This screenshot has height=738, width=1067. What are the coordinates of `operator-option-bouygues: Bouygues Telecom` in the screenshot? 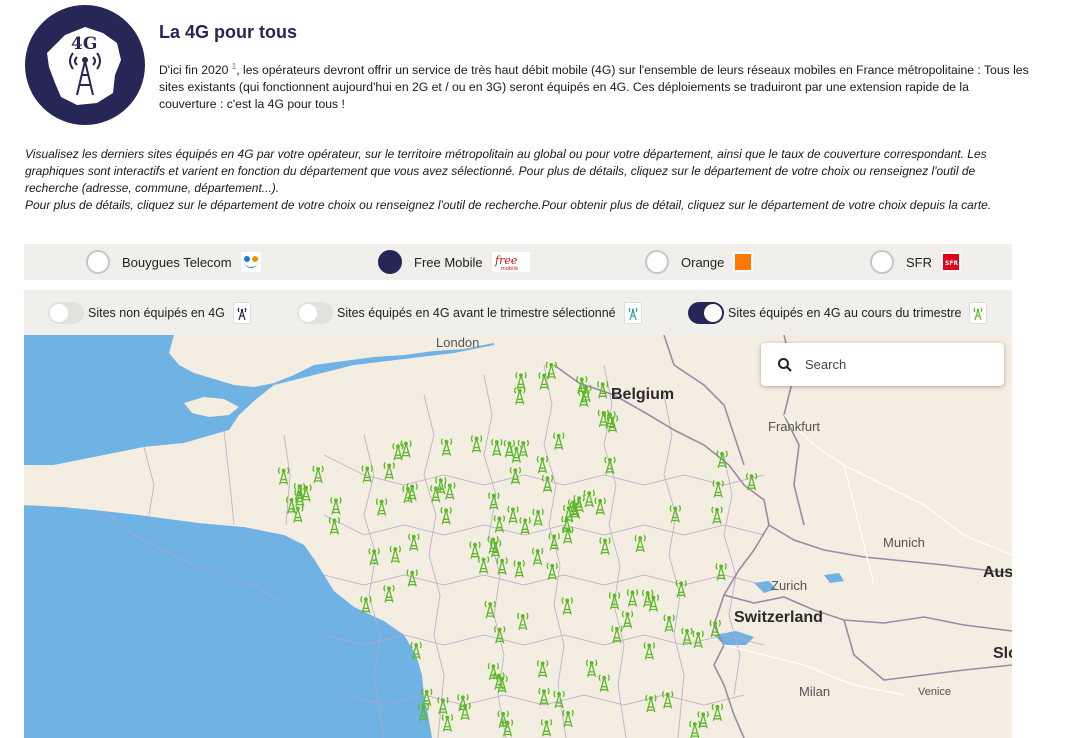 It's located at (174, 262).